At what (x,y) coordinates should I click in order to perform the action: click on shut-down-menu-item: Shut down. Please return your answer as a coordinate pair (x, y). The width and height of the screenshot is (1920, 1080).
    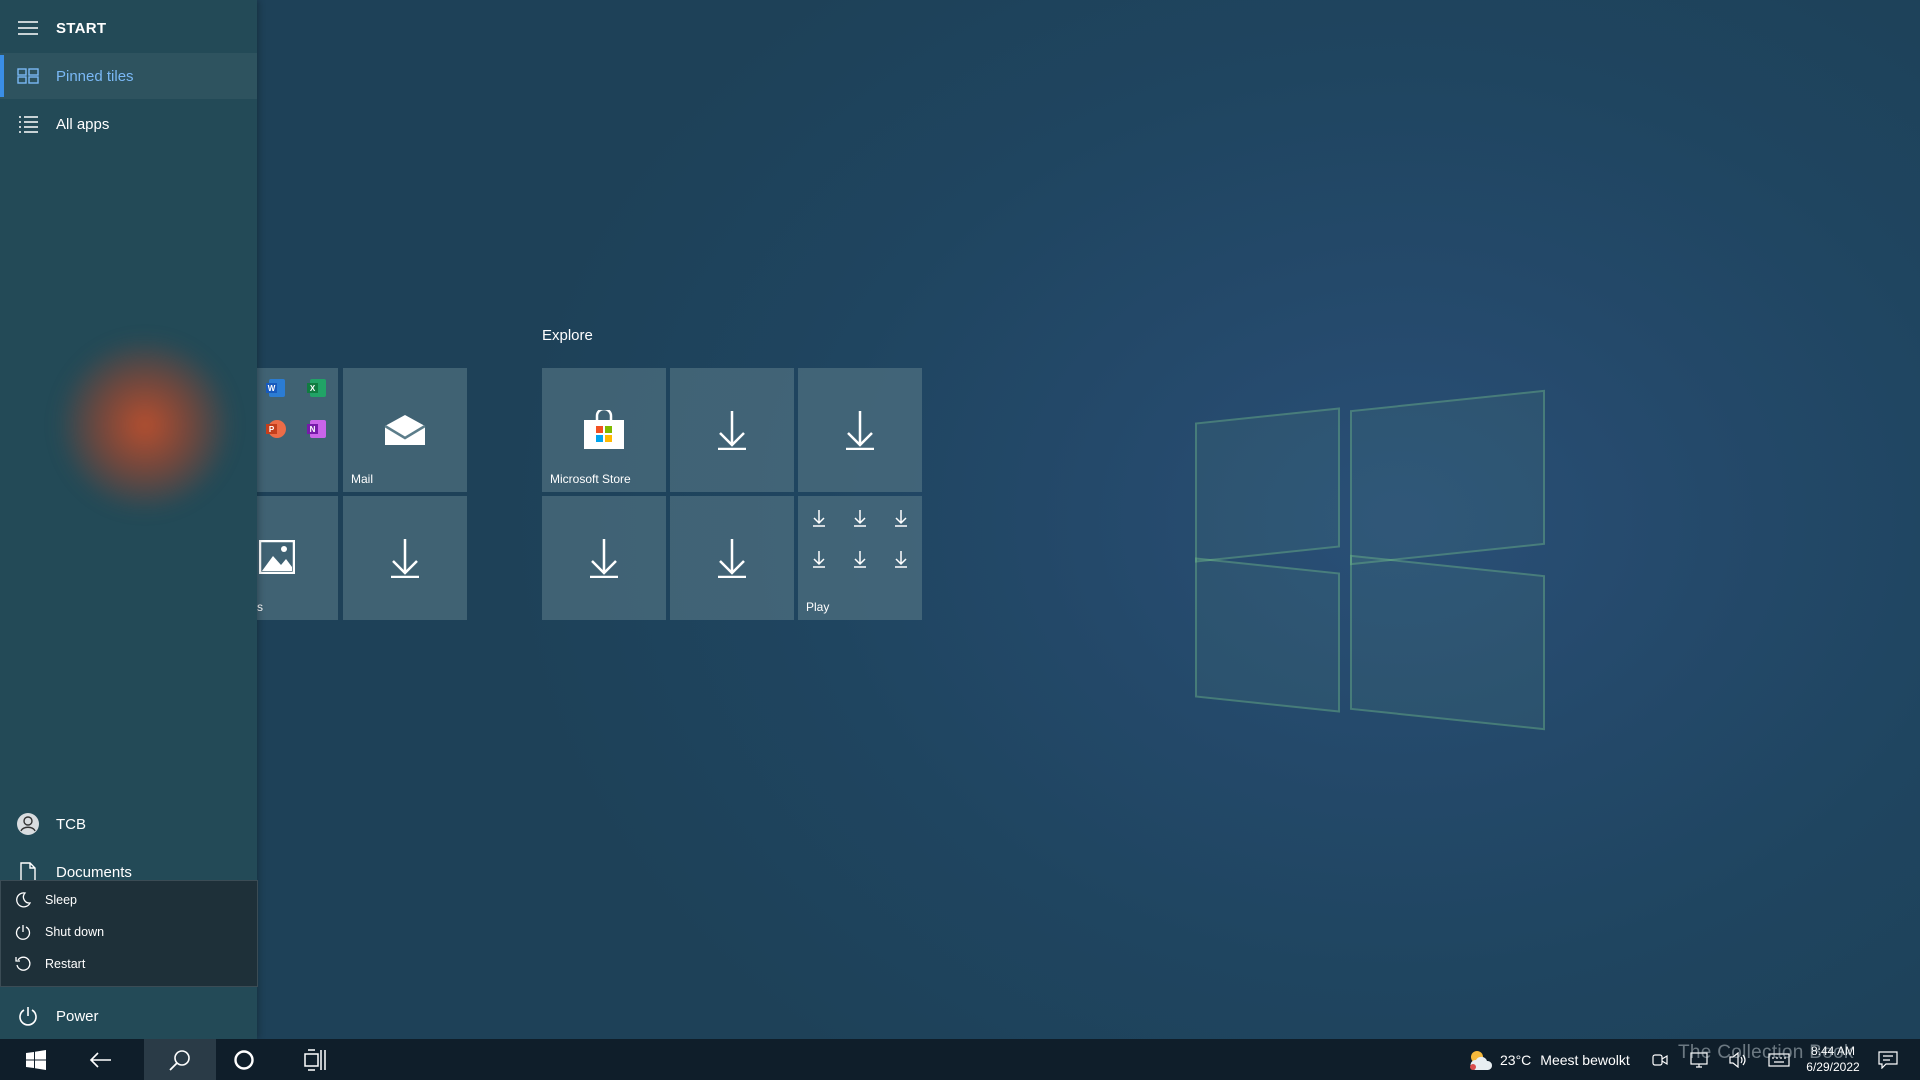
    Looking at the image, I should click on (129, 932).